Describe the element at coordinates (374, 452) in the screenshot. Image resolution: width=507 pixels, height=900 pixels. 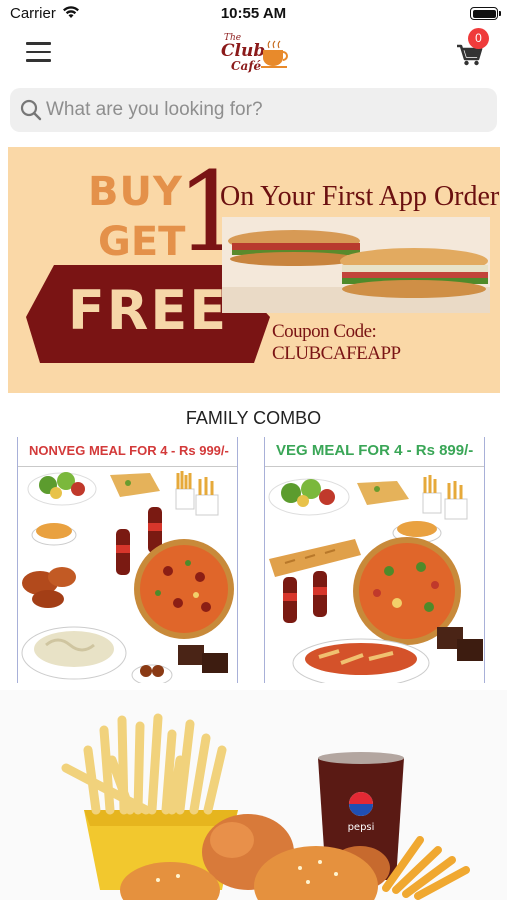
I see `veg-meal-label: VEG MEAL FOR 4 - Rs 899/-` at that location.